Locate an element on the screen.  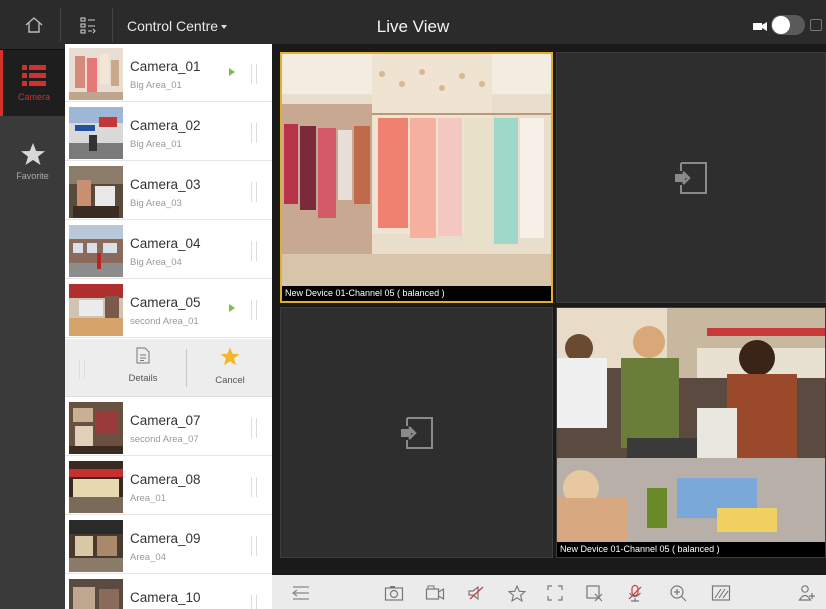
close-pane-icon is located at coordinates (594, 593).